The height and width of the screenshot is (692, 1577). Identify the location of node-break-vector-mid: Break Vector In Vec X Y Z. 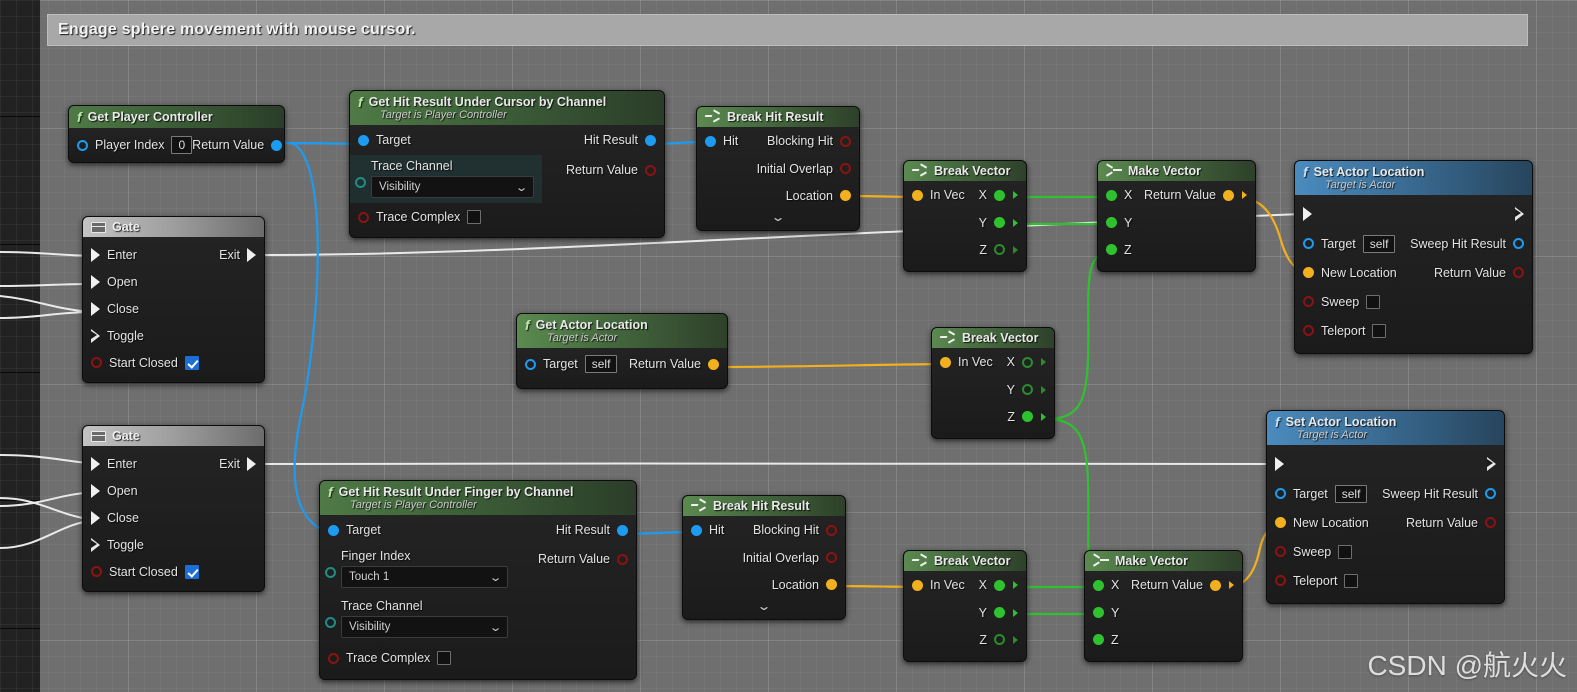
(993, 383).